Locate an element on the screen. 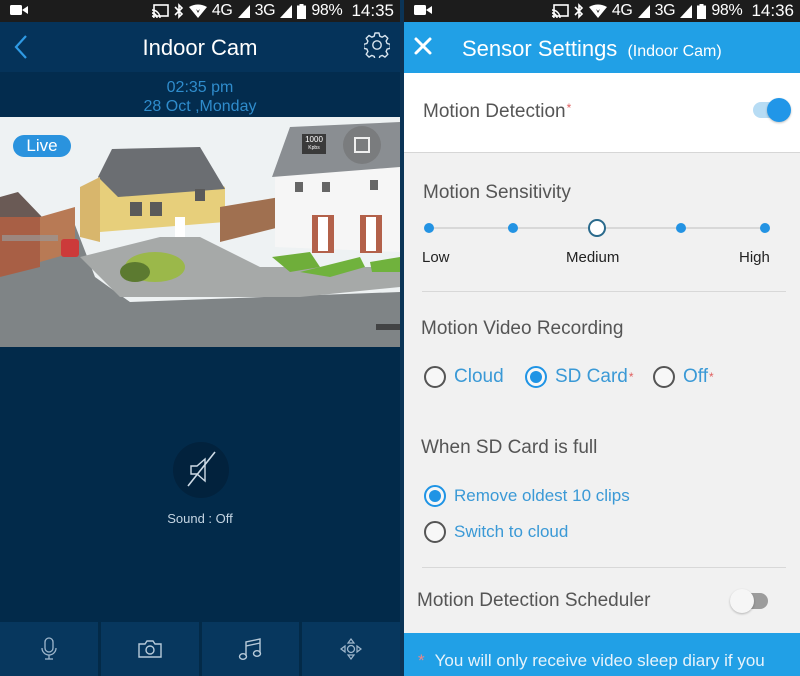 The height and width of the screenshot is (676, 800). microphone-button is located at coordinates (49, 649).